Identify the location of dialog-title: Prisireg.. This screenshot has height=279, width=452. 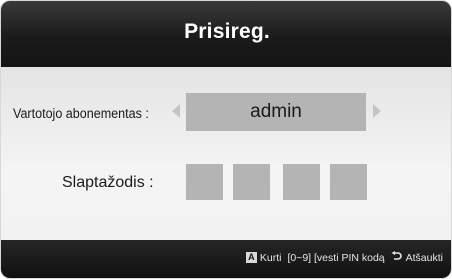
(227, 31).